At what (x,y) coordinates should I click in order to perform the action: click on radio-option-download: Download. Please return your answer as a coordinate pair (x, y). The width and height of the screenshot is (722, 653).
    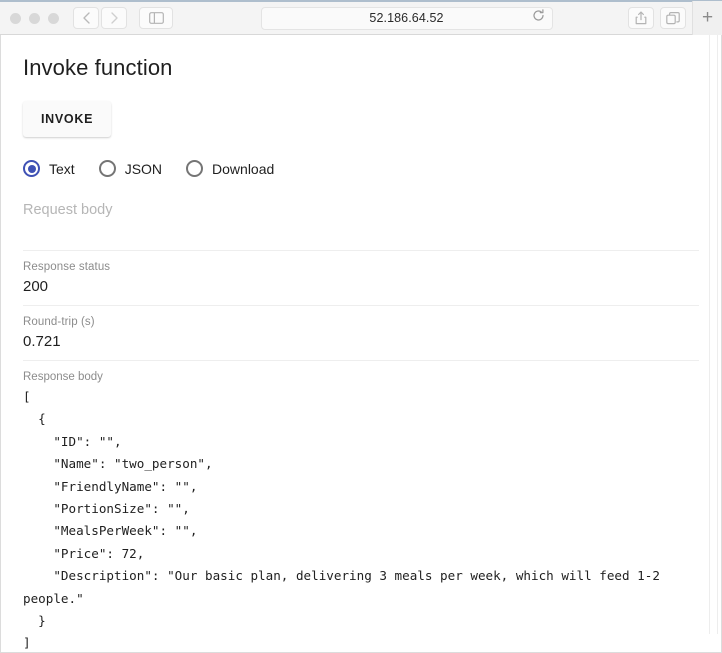
    Looking at the image, I should click on (230, 168).